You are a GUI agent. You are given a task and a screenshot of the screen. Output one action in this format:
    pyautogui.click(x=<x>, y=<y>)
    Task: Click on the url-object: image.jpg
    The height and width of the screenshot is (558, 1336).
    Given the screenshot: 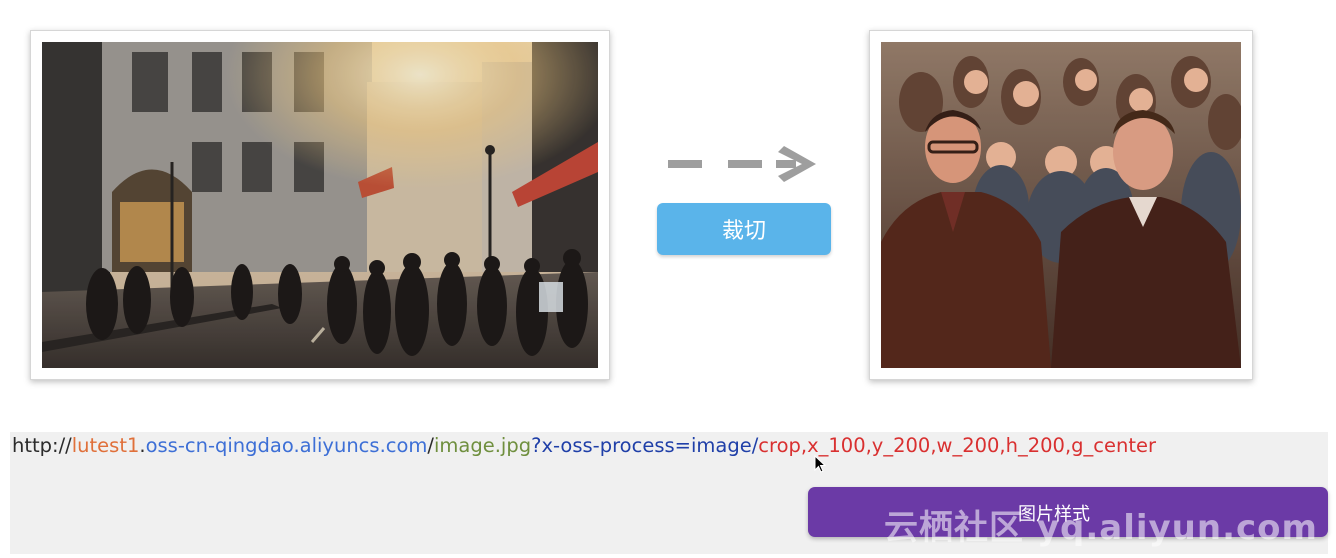 What is the action you would take?
    pyautogui.click(x=483, y=445)
    